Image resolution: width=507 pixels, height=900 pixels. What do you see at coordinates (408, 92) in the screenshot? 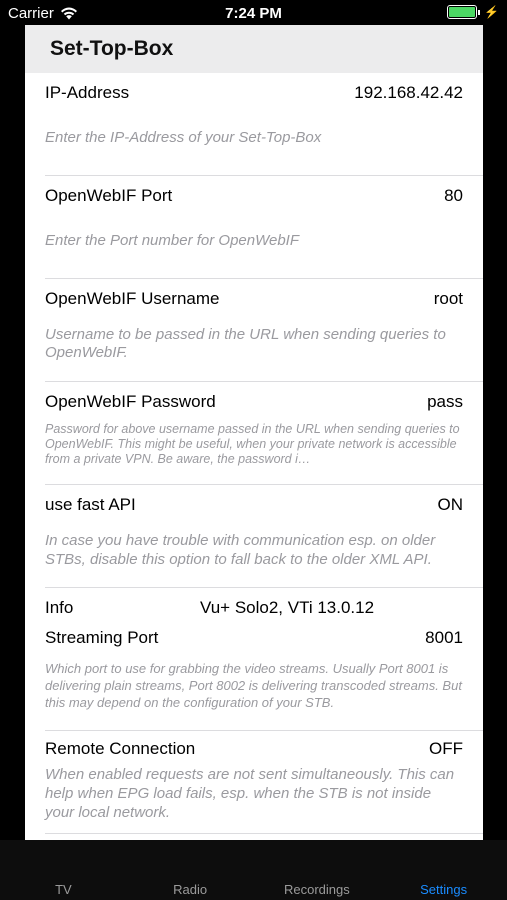
I see `row-value: 192.168.42.42` at bounding box center [408, 92].